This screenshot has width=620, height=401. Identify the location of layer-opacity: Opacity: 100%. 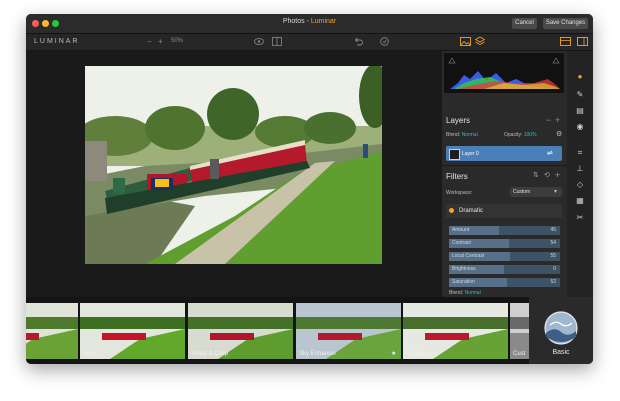
(520, 135).